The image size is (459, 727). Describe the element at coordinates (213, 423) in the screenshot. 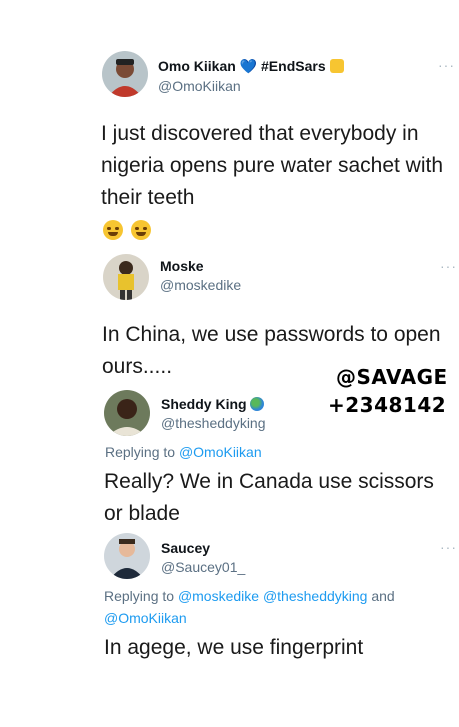

I see `user-handle: @thesheddyking` at that location.